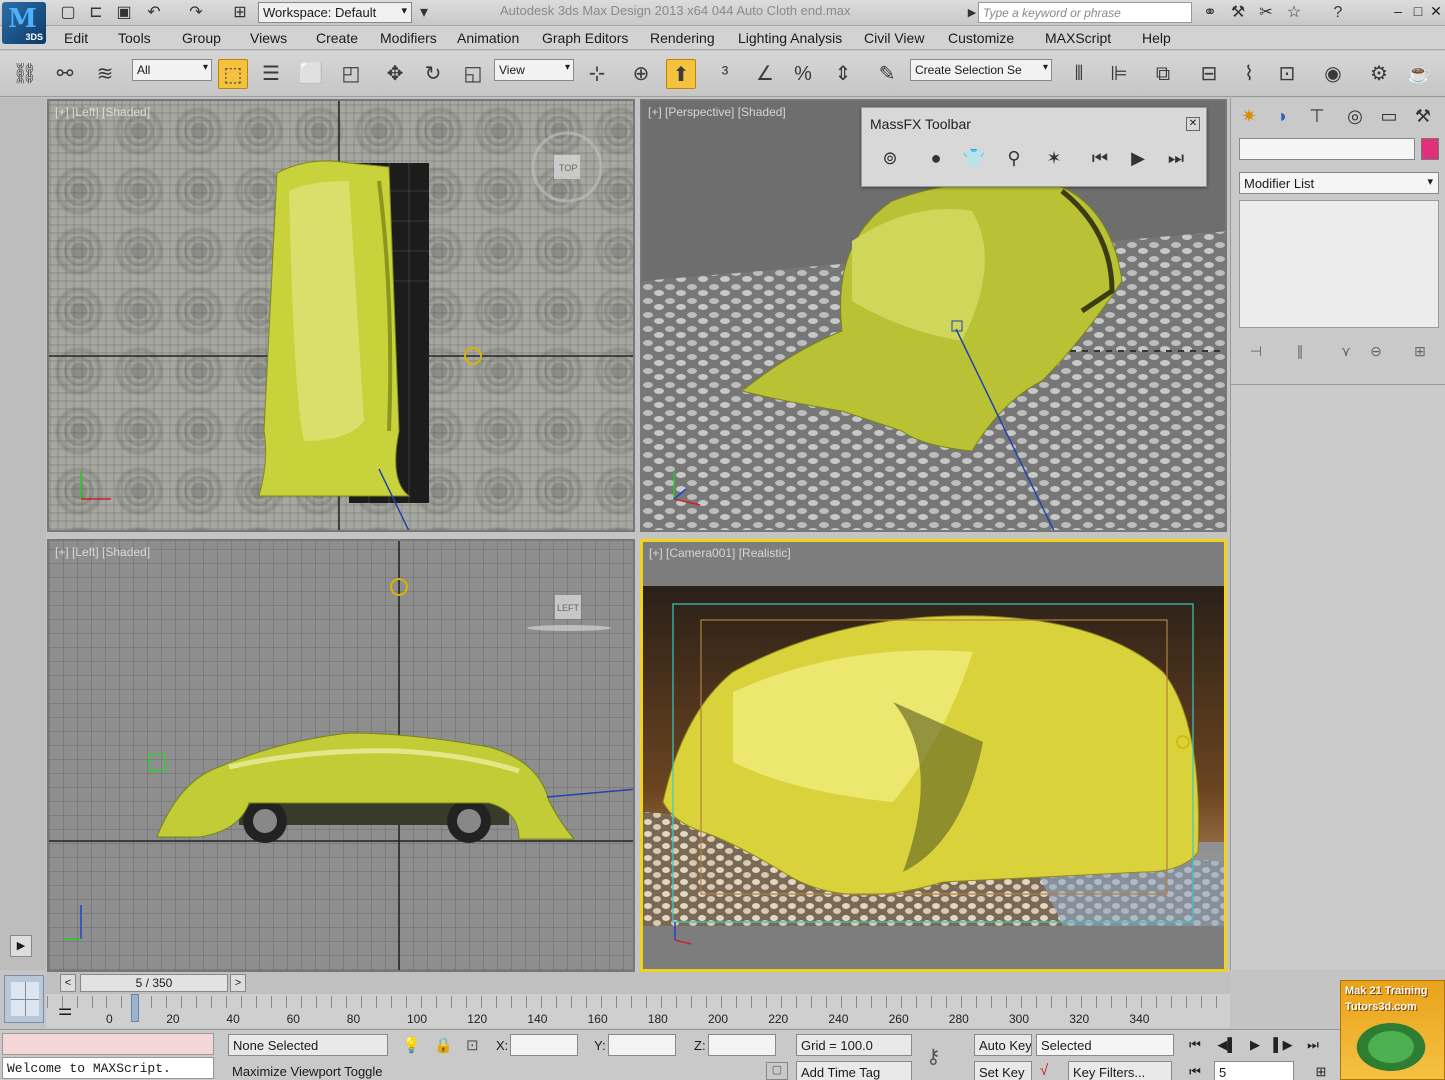 The image size is (1445, 1080). I want to click on previous-frame-icon: ◀▌, so click(1227, 1045).